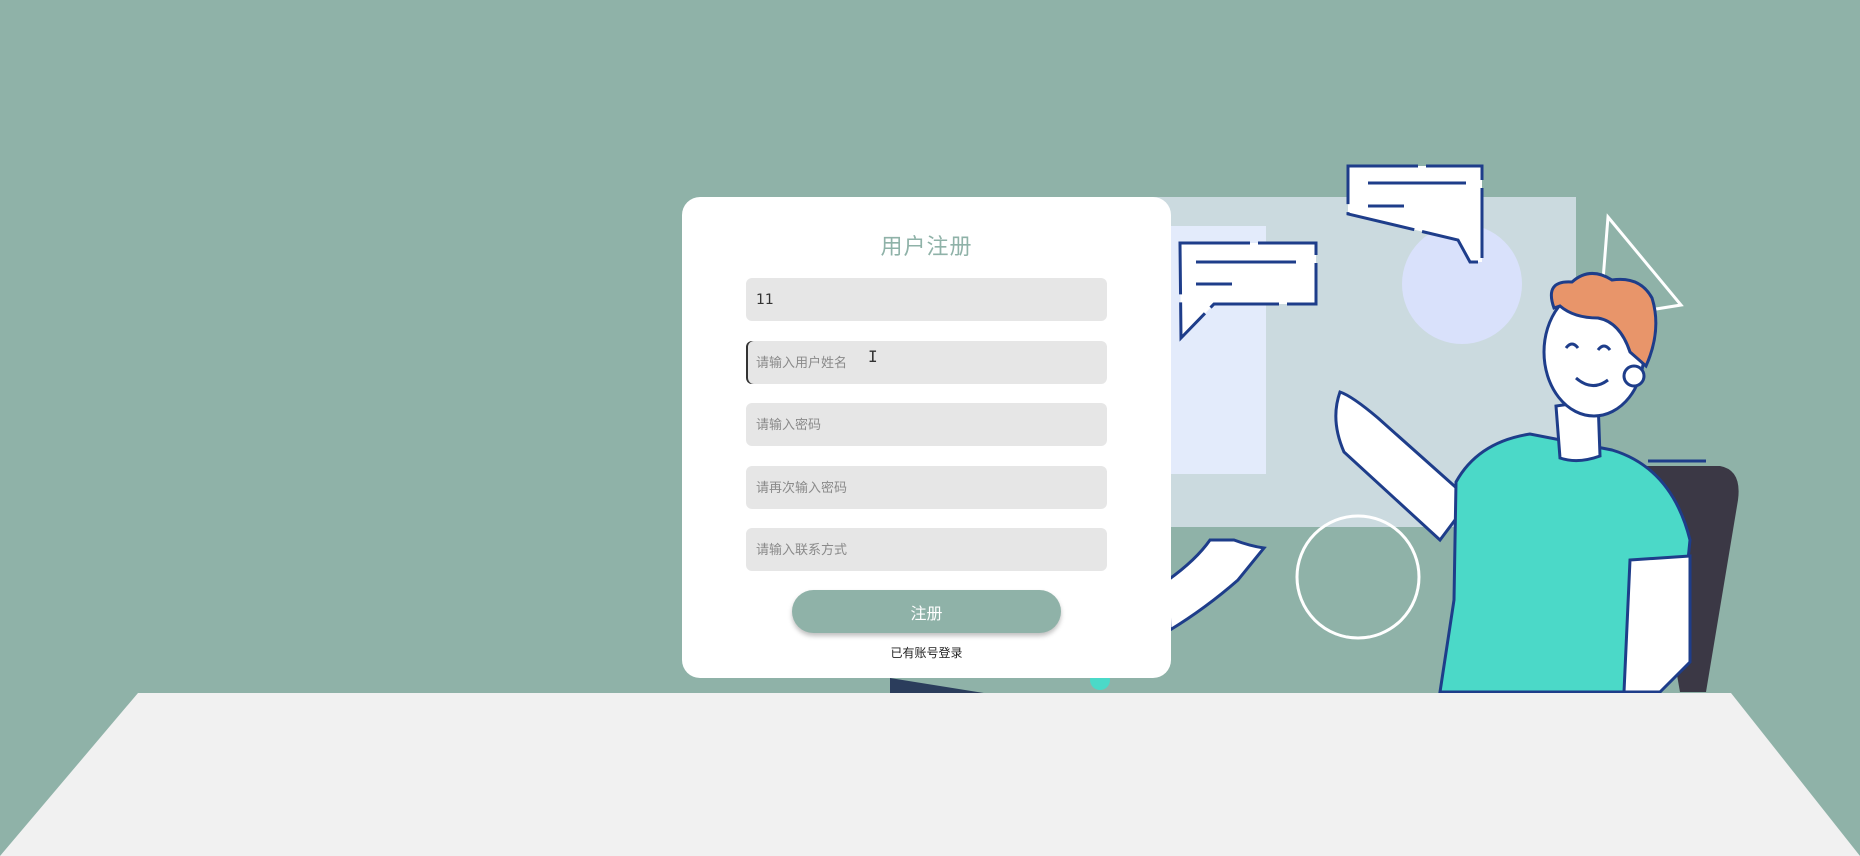 The image size is (1860, 856). I want to click on confirm-password-input, so click(926, 487).